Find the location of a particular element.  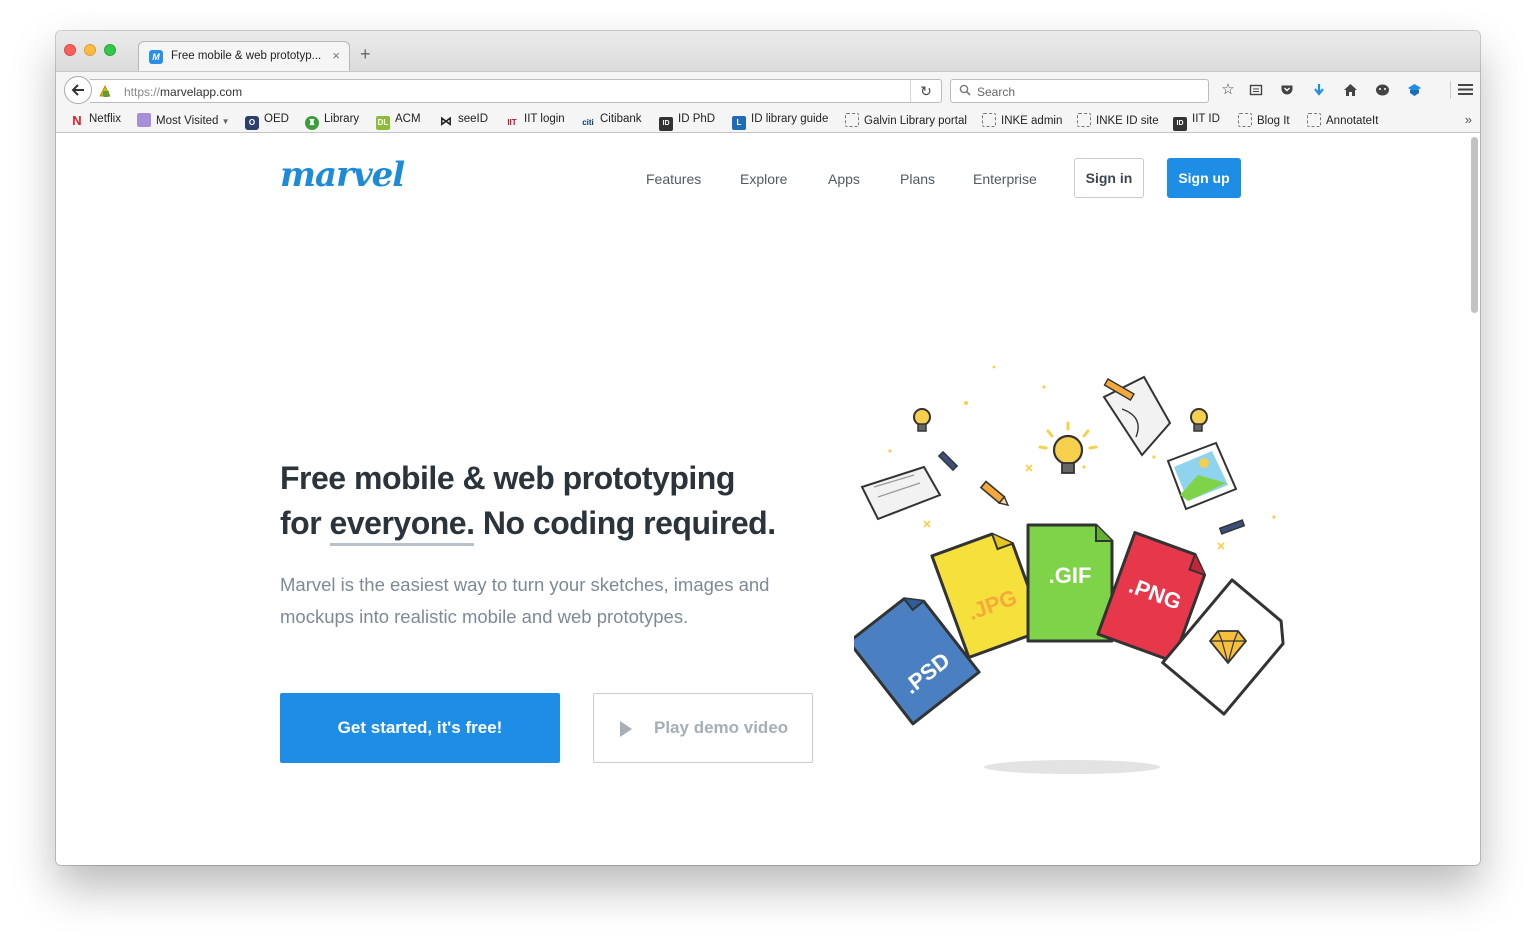

sign-in-button: Sign in is located at coordinates (1109, 178).